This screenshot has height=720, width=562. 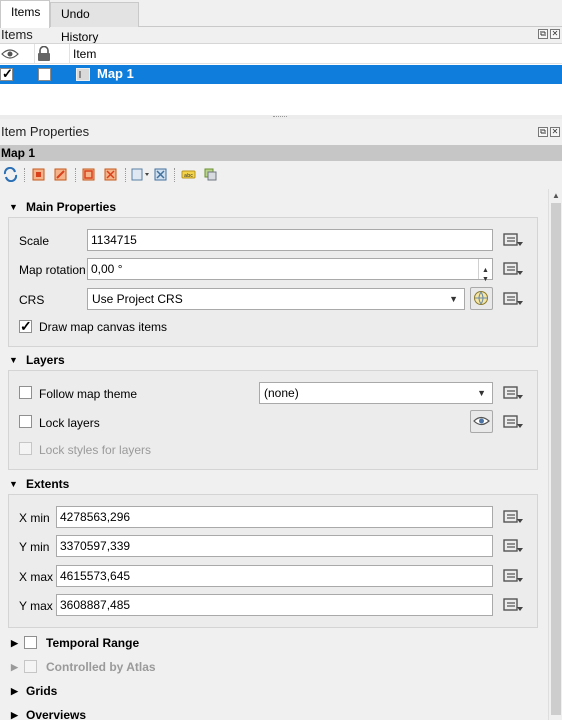 I want to click on map1-lock-checkbox, so click(x=44, y=74).